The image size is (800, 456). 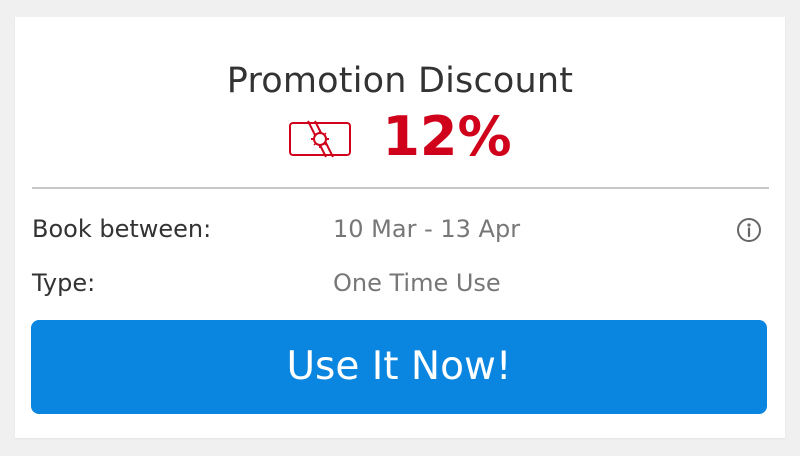 I want to click on divider, so click(x=400, y=188).